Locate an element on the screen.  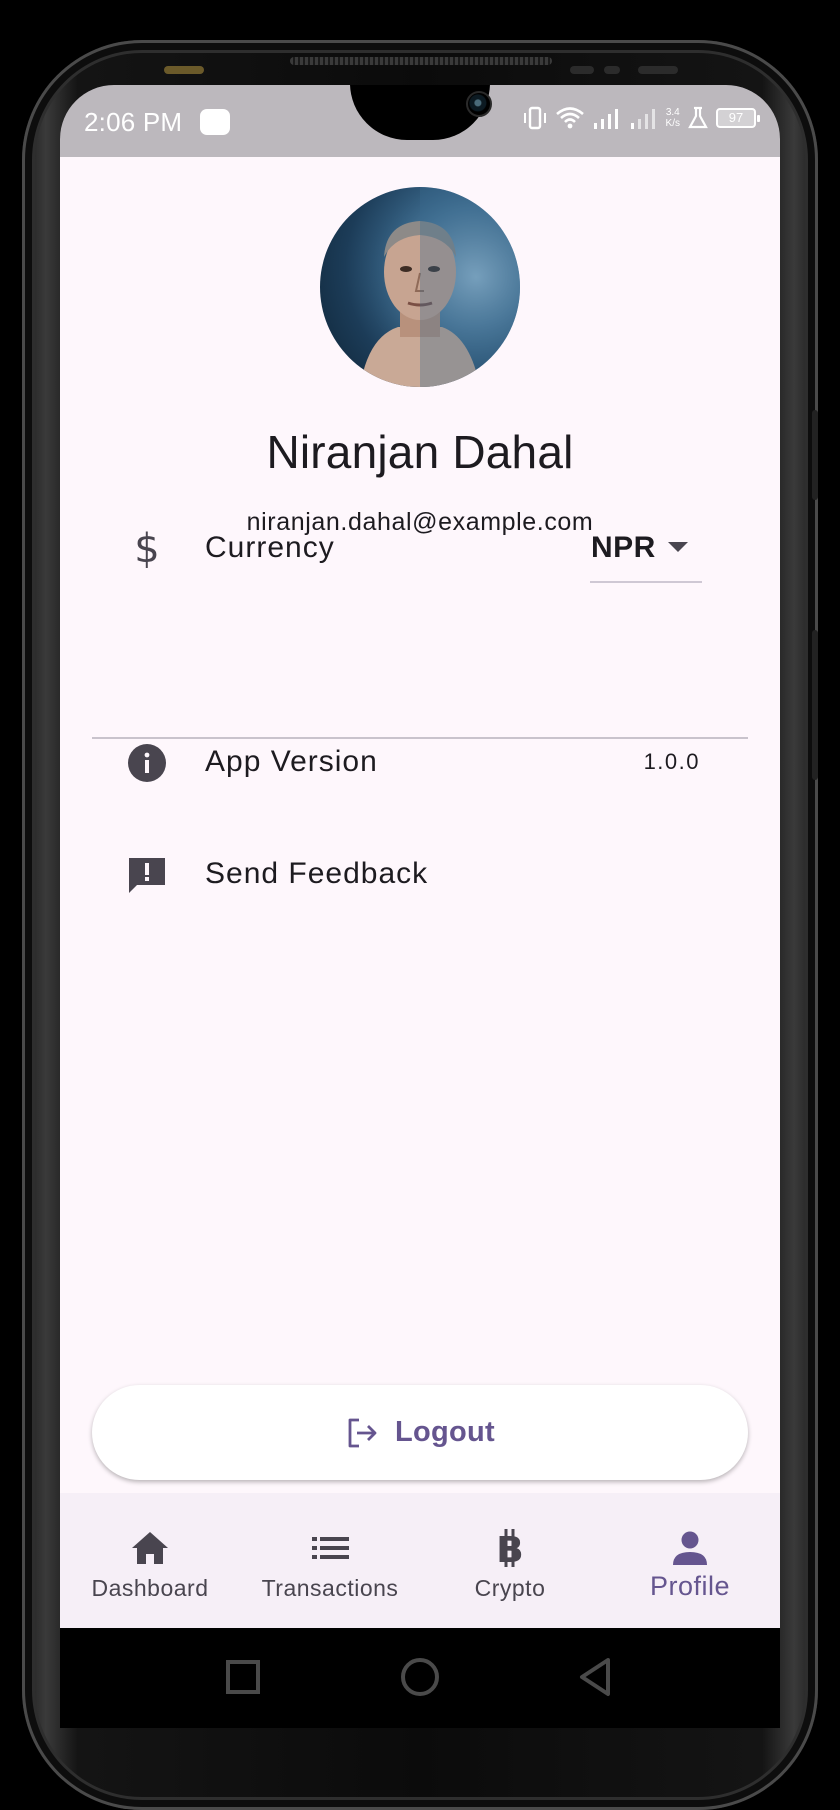
net-speed: 3.4 K/s is located at coordinates (673, 118).